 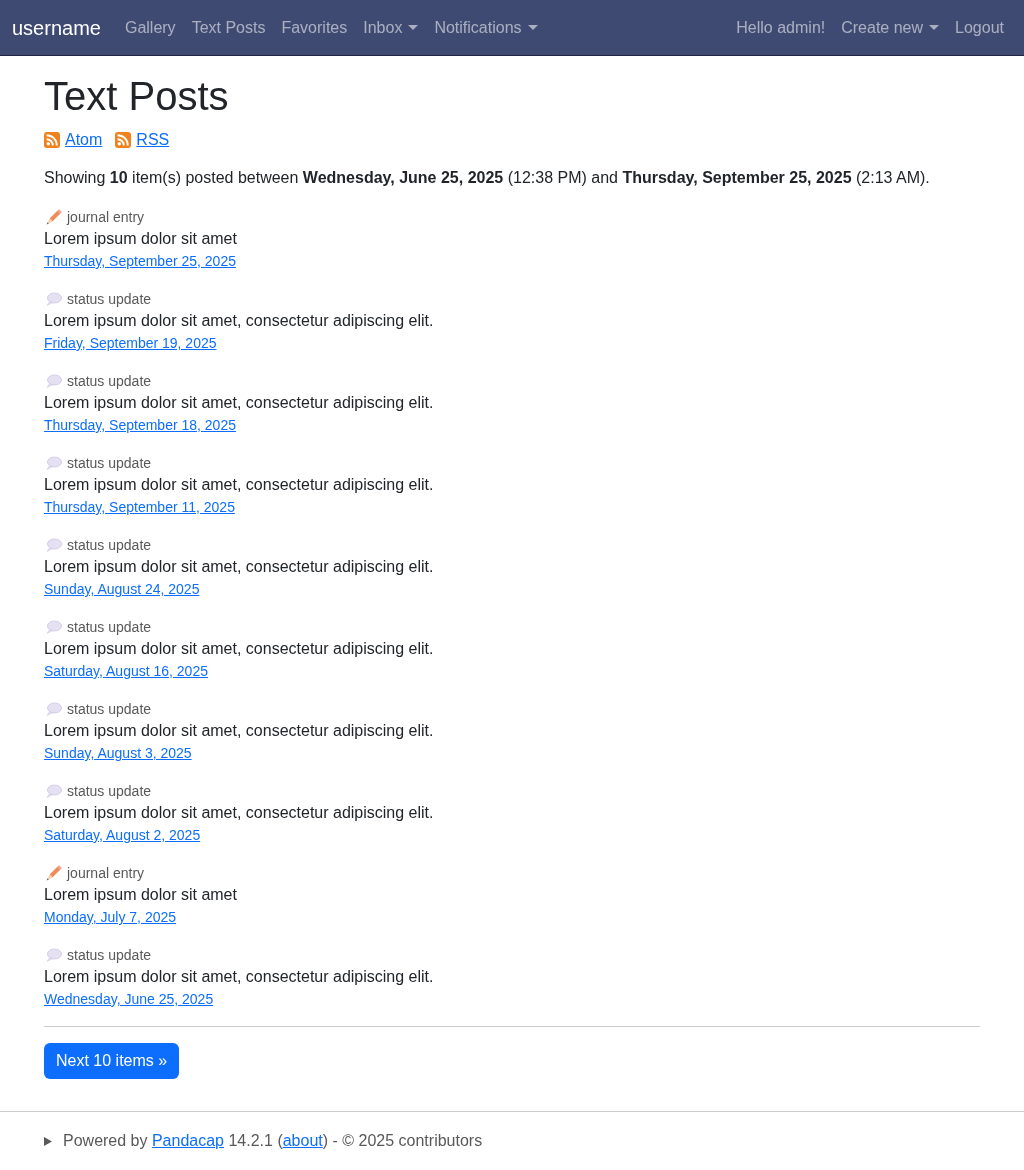 What do you see at coordinates (890, 27) in the screenshot?
I see `nav-dropdown: Create new` at bounding box center [890, 27].